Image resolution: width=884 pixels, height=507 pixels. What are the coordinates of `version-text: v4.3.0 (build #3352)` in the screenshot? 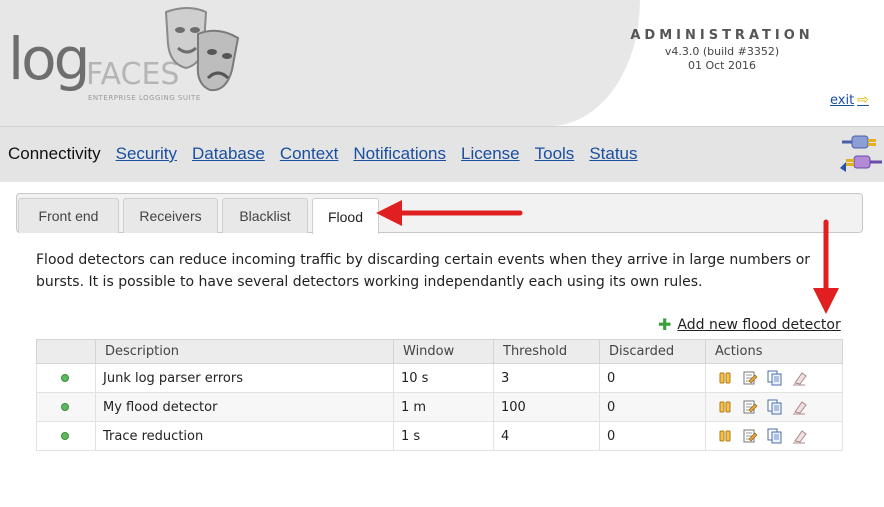 It's located at (722, 51).